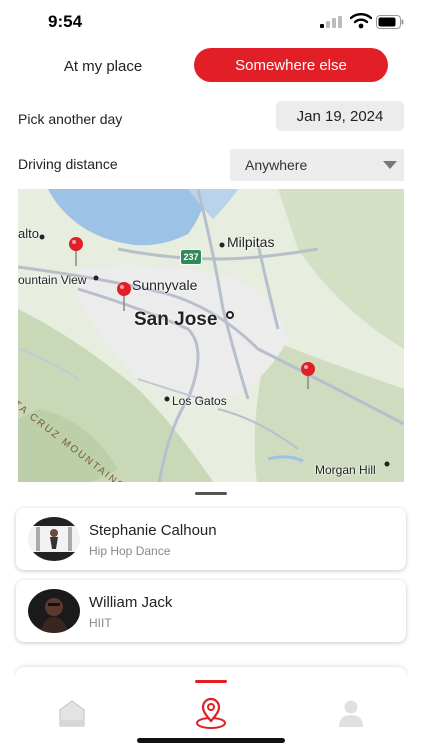  Describe the element at coordinates (103, 66) in the screenshot. I see `at-my-place-option: At my place` at that location.